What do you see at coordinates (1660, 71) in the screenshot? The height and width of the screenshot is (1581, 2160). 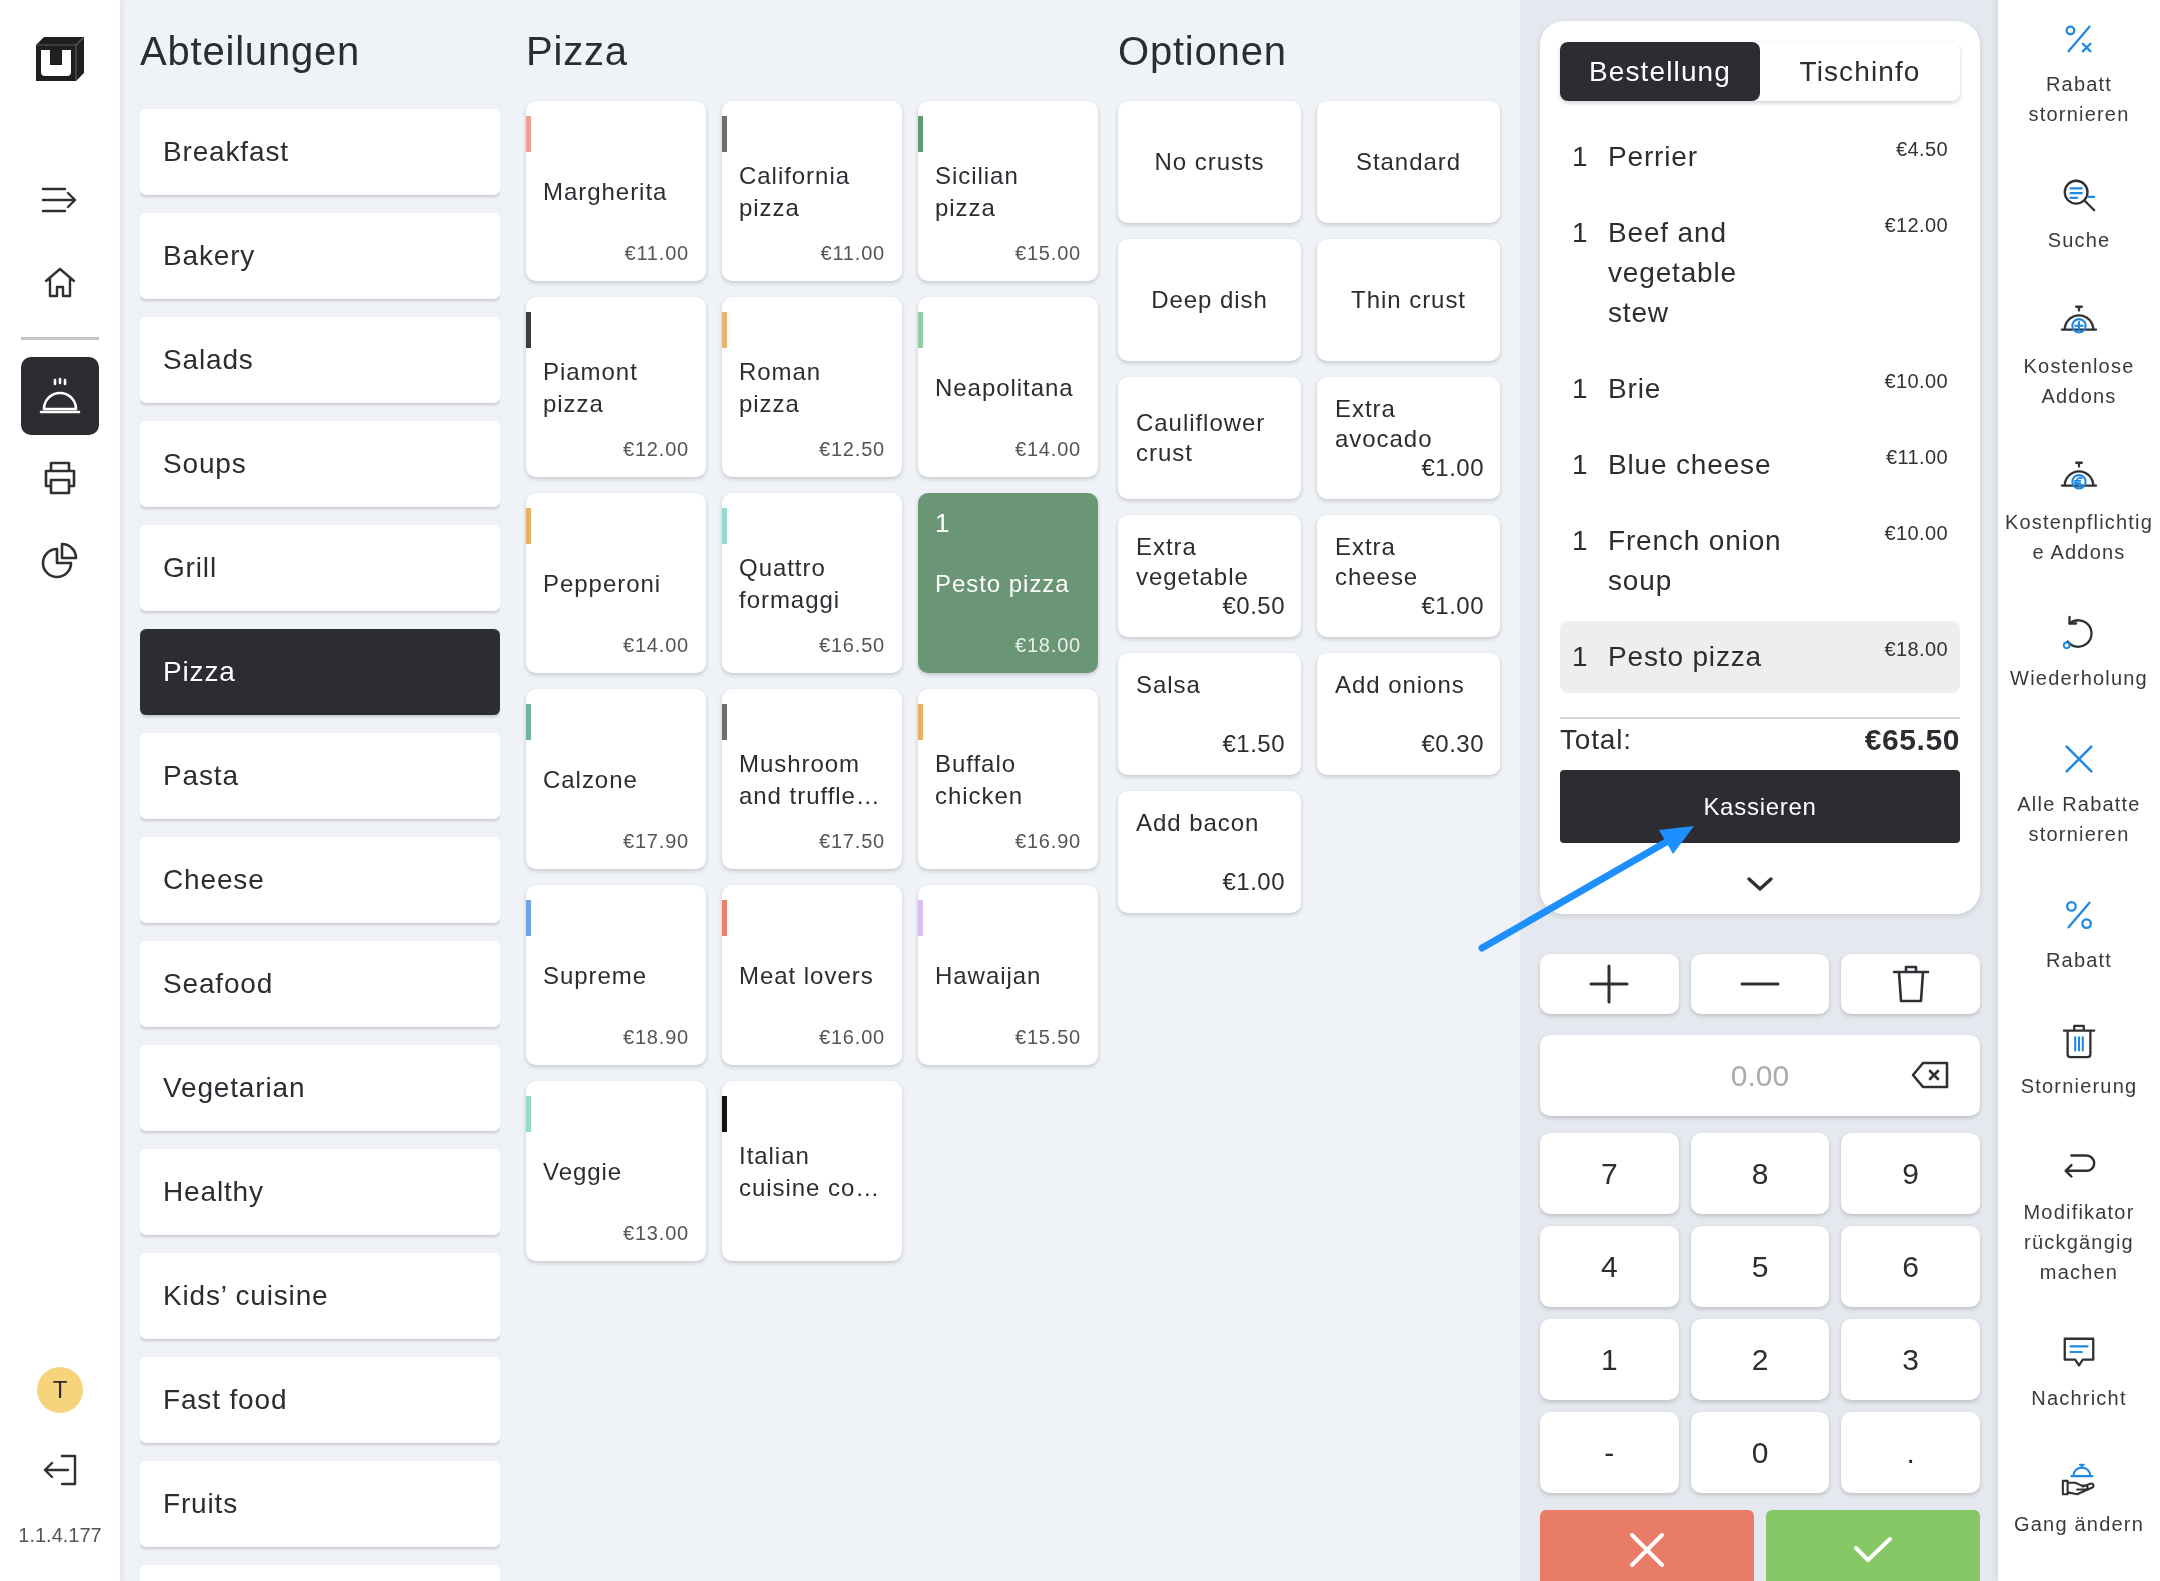 I see `panel-tab: Bestellung` at bounding box center [1660, 71].